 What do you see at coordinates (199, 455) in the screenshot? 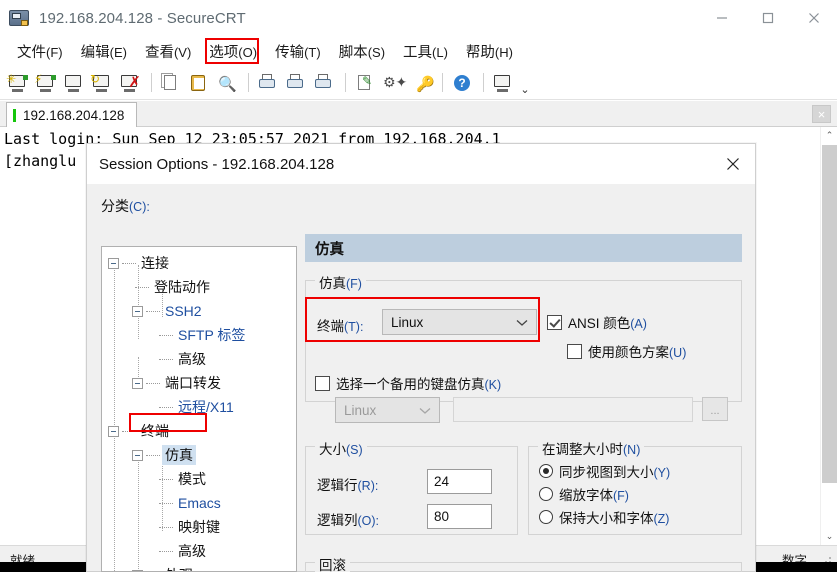
I see `tree-item-emulation: 仿真` at bounding box center [199, 455].